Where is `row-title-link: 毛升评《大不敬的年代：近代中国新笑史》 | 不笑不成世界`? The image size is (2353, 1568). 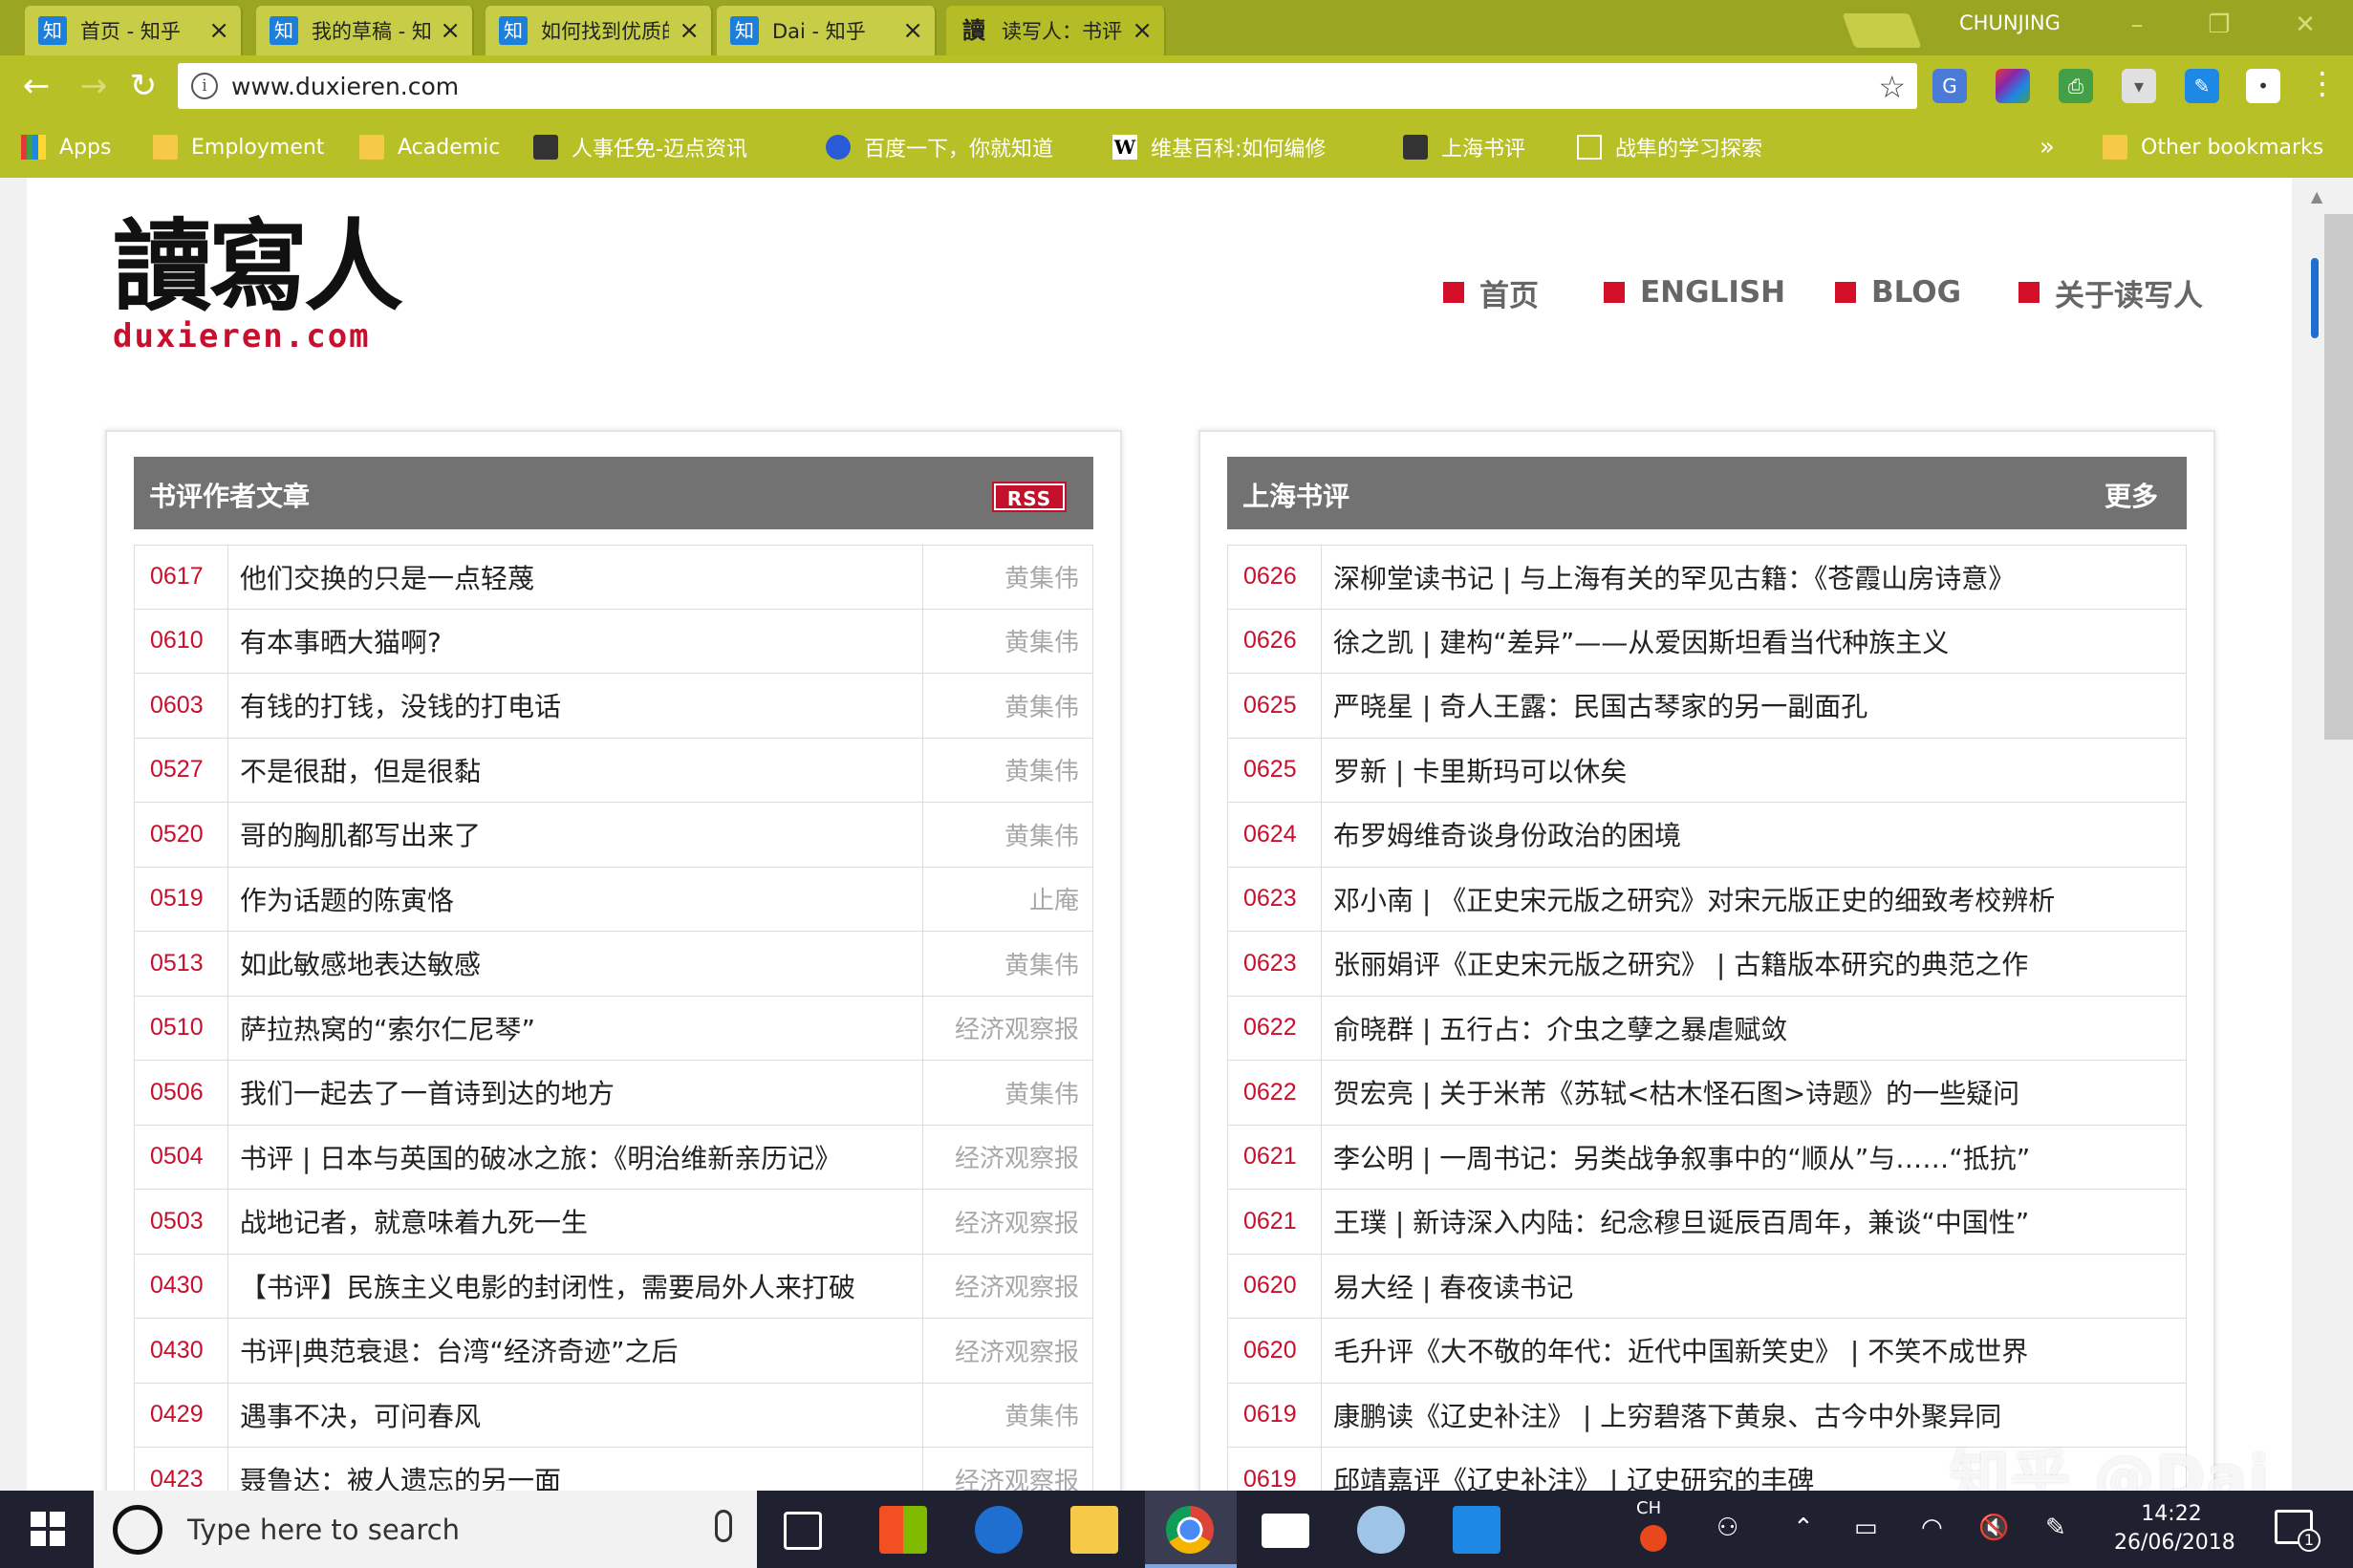
row-title-link: 毛升评《大不敬的年代：近代中国新笑史》 | 不笑不成世界 is located at coordinates (1754, 1351).